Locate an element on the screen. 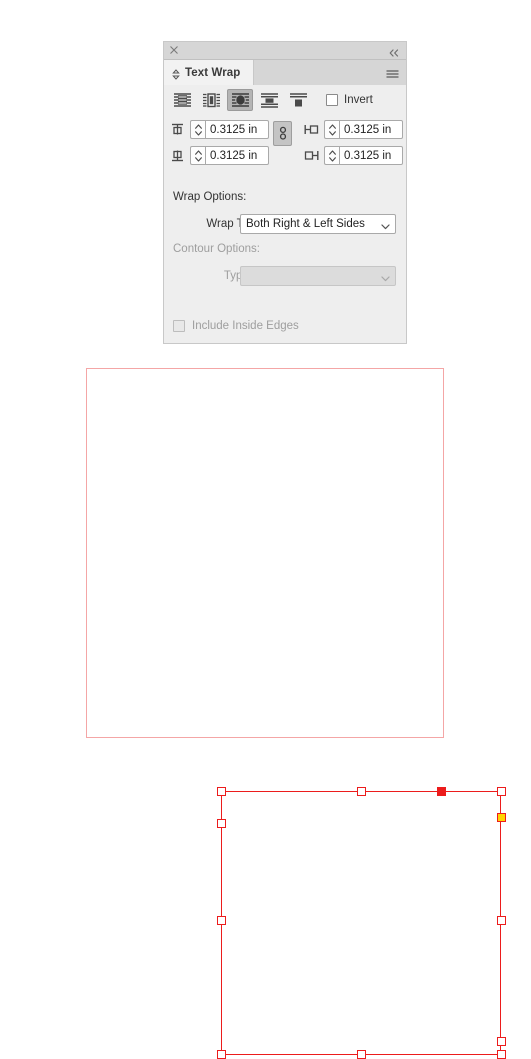  wrap-mode-jump-next-column-button is located at coordinates (298, 100).